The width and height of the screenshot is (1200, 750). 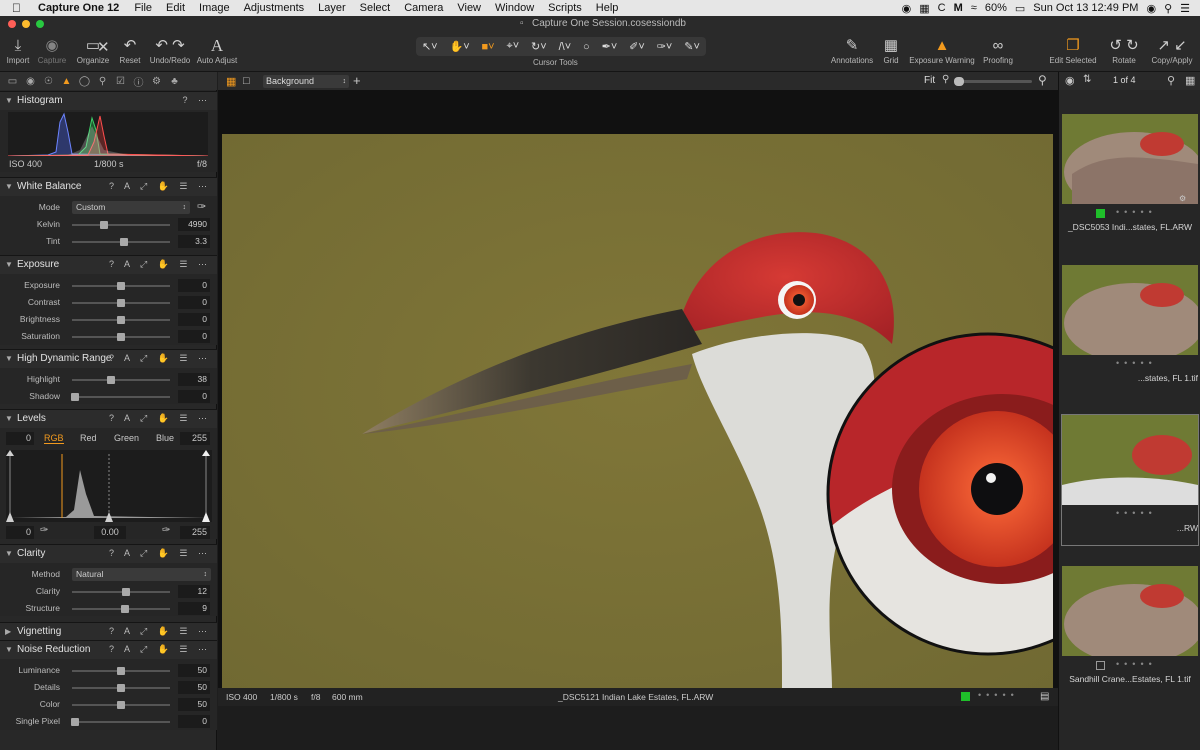 I want to click on menu-adjustments: Adjustments, so click(x=274, y=8).